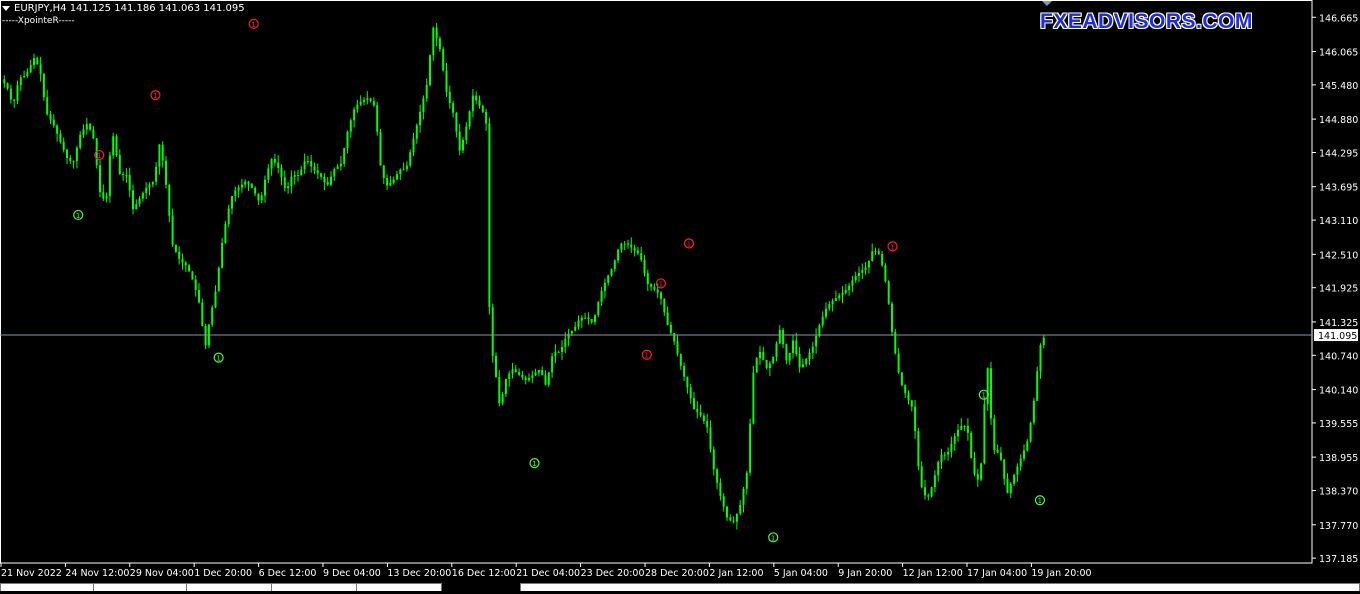 This screenshot has width=1360, height=594. What do you see at coordinates (1338, 526) in the screenshot?
I see `y-tick-label: 137.770` at bounding box center [1338, 526].